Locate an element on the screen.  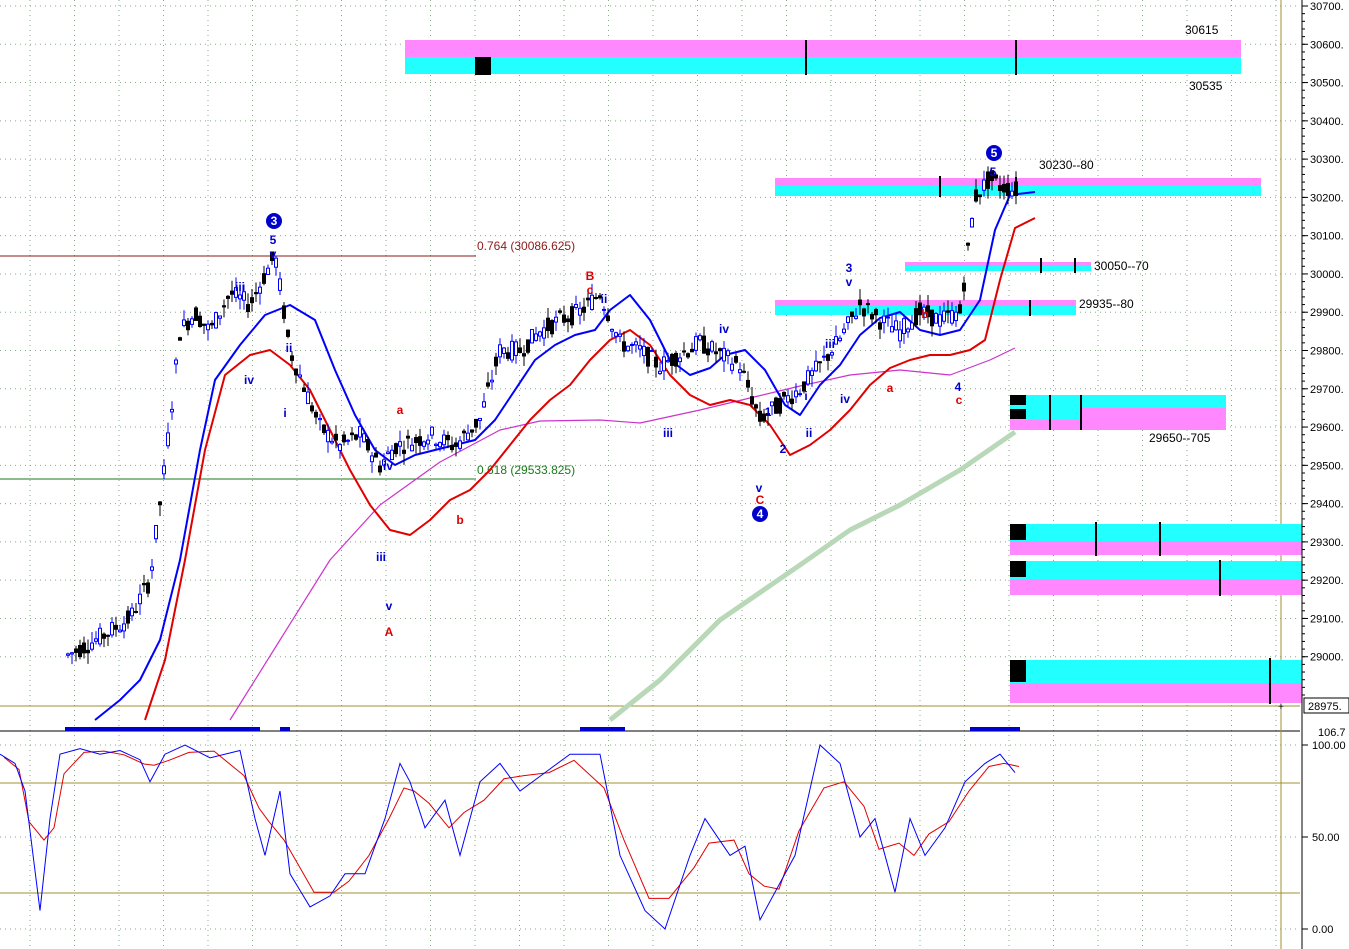
fib-label: 0.618 (29533.825) is located at coordinates (526, 470).